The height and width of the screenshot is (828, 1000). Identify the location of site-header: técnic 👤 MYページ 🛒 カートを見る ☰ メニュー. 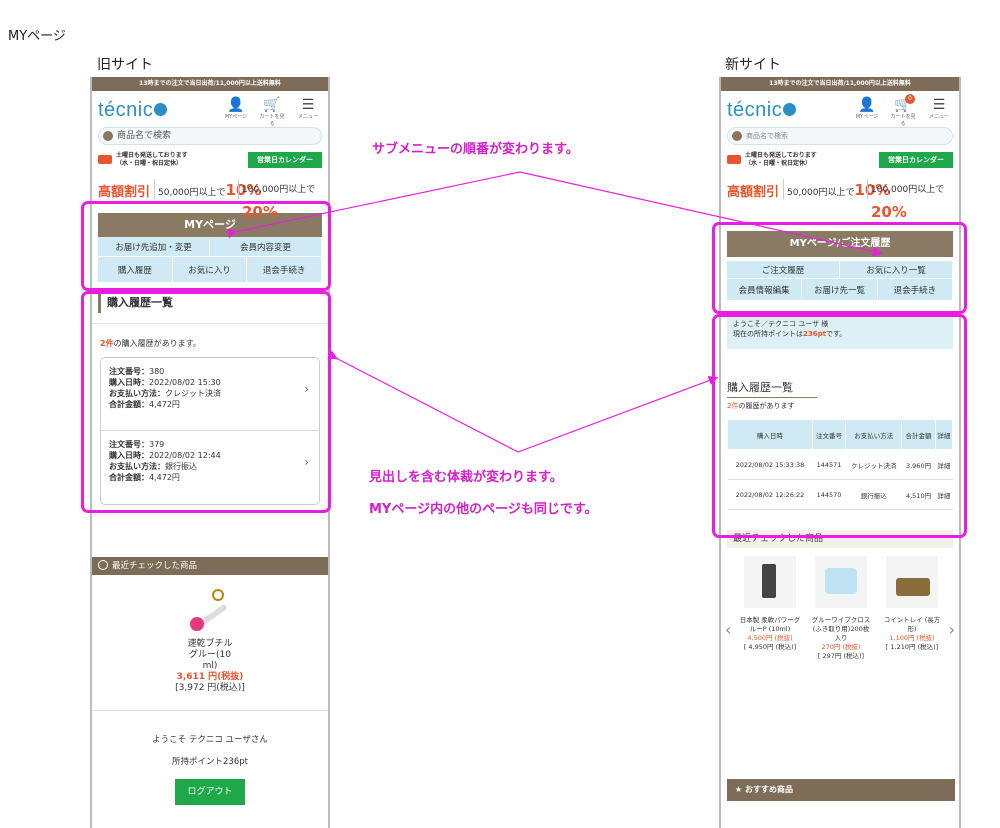
(210, 109).